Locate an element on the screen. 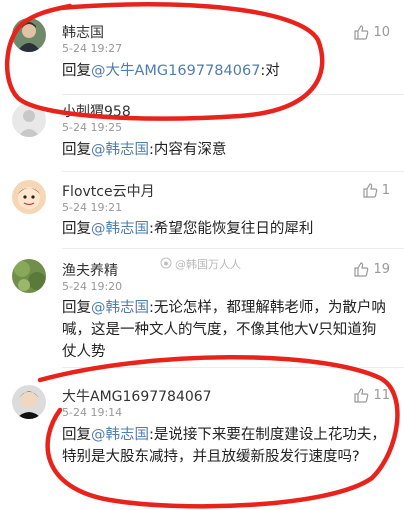  comment-content: :希望您能恢复往日的犀利 is located at coordinates (231, 229).